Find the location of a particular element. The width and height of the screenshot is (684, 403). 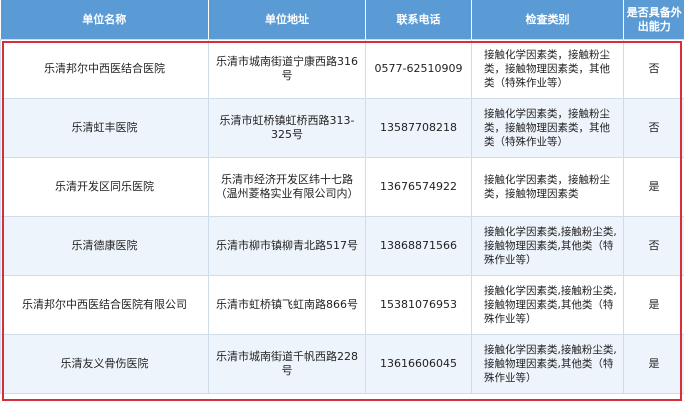

cell-name: 乐清友义骨伤医院 is located at coordinates (104, 364).